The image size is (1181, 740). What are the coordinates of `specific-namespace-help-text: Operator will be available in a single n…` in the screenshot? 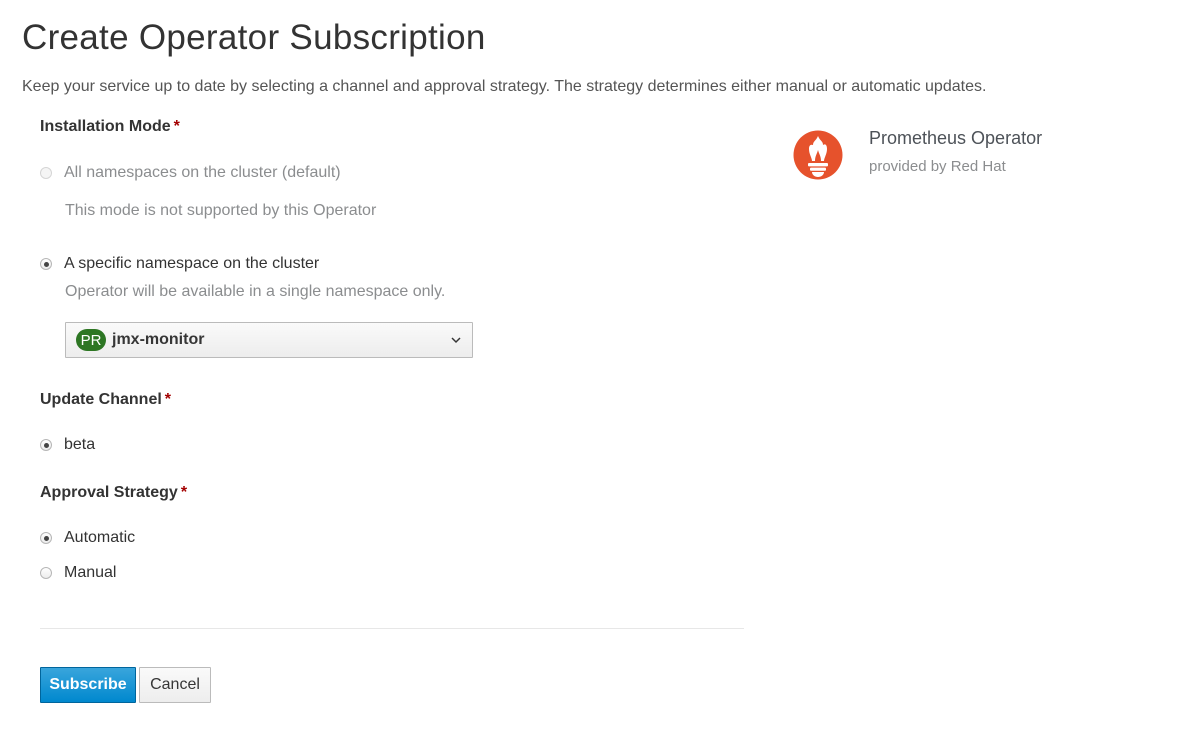 It's located at (255, 291).